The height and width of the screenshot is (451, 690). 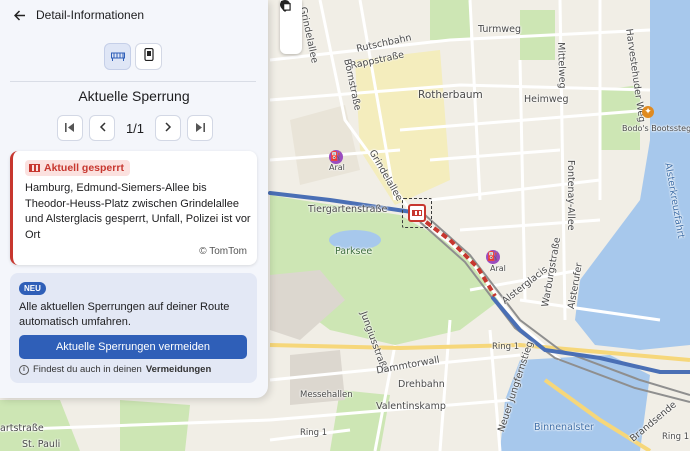 What do you see at coordinates (223, 251) in the screenshot?
I see `incident-source: © TomTom` at bounding box center [223, 251].